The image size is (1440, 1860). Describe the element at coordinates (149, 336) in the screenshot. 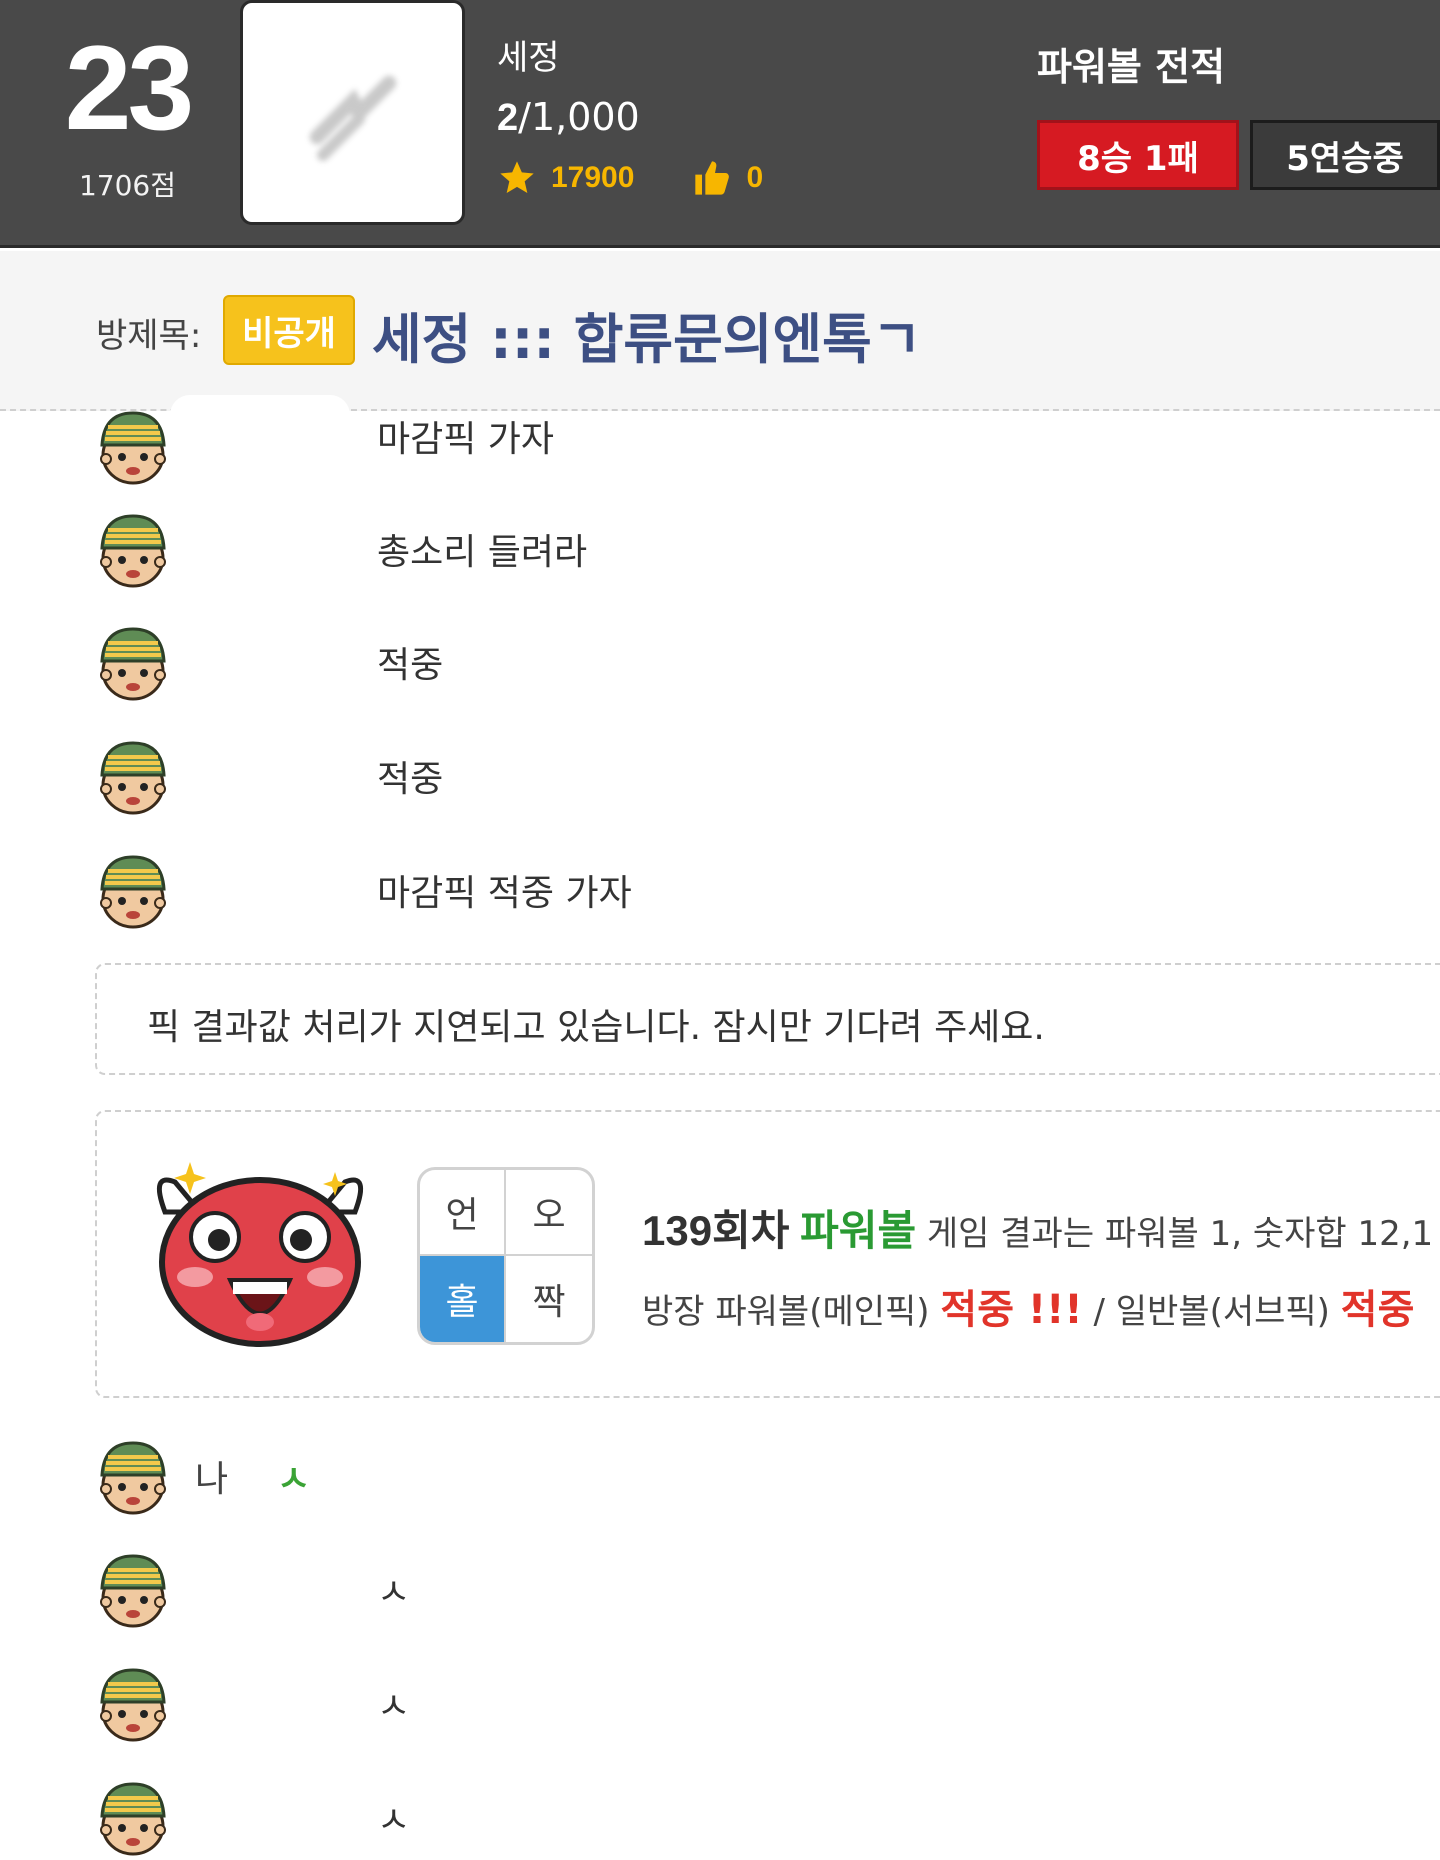

I see `room-title-label: 방제목:` at that location.